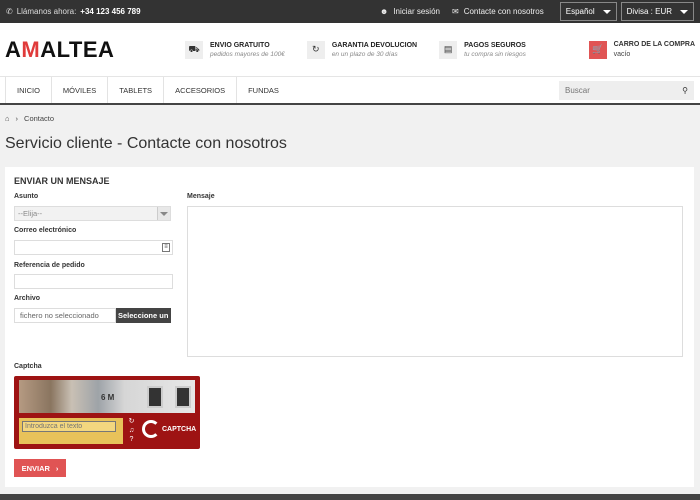  Describe the element at coordinates (26, 196) in the screenshot. I see `subject-label: Asunto` at that location.